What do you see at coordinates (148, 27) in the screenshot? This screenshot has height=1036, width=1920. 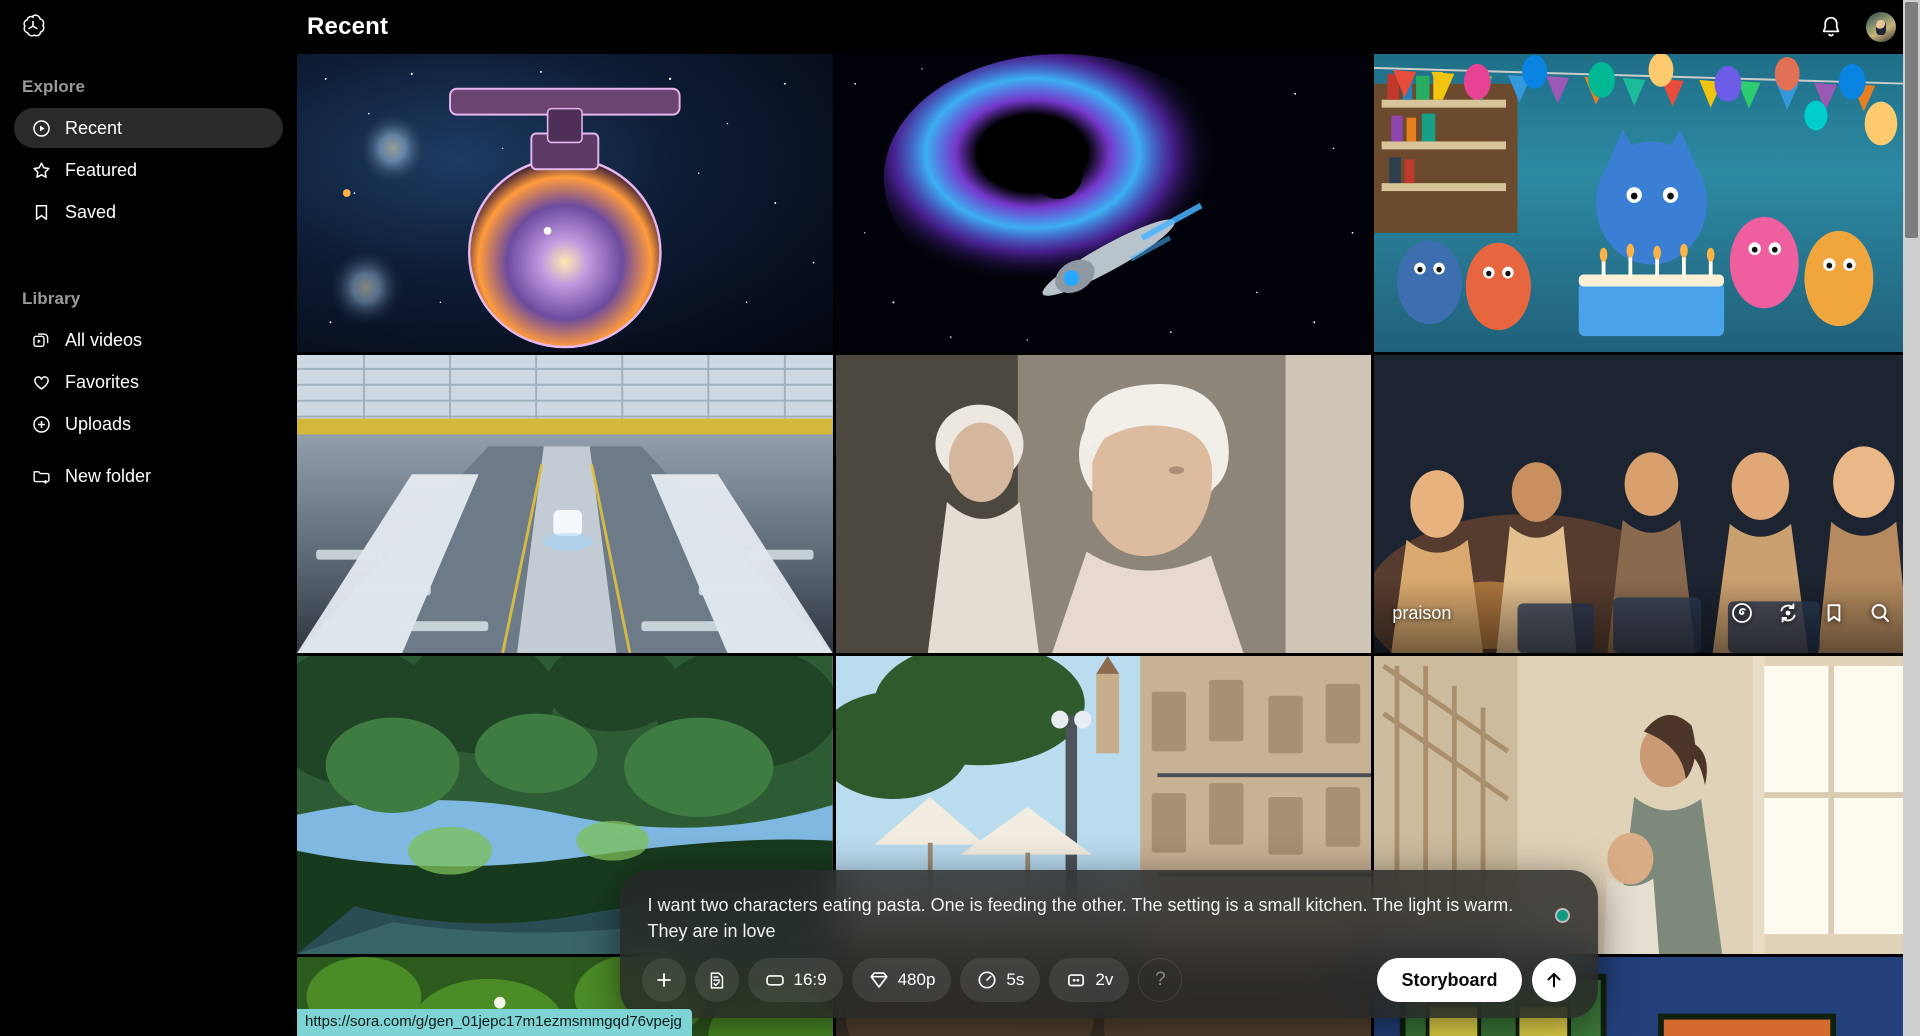 I see `app-logo` at bounding box center [148, 27].